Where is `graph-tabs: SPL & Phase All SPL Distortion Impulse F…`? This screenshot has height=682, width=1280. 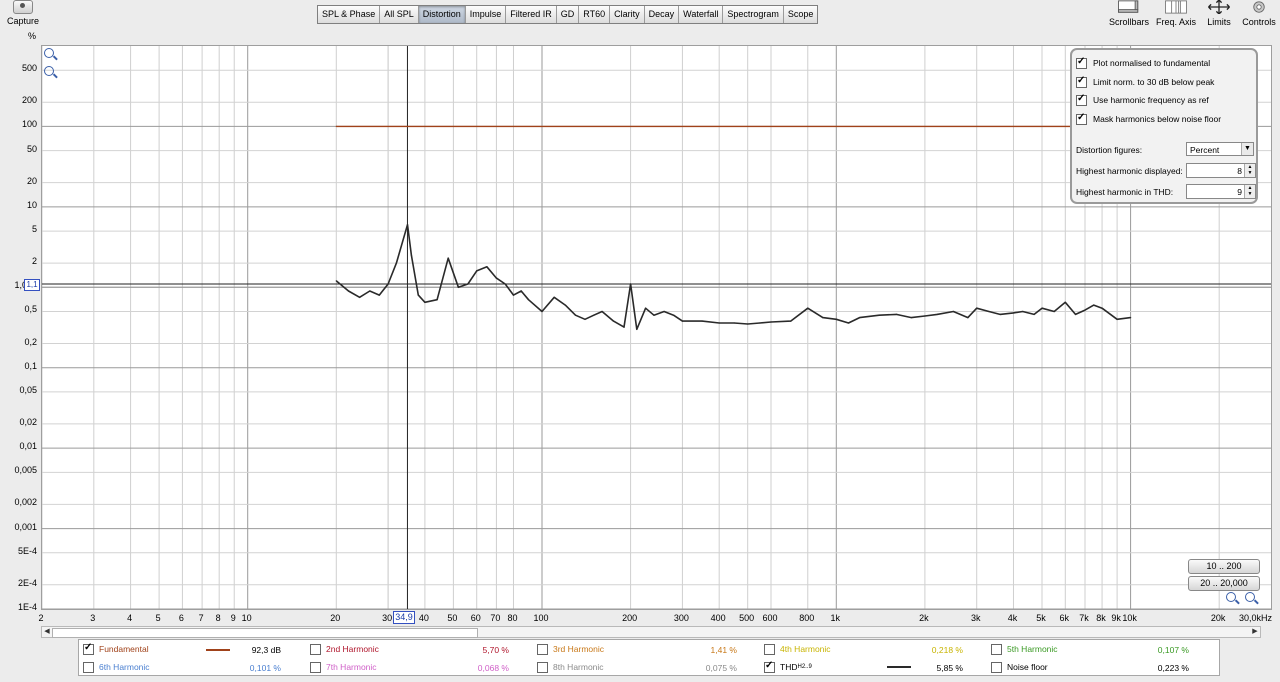 graph-tabs: SPL & Phase All SPL Distortion Impulse F… is located at coordinates (568, 14).